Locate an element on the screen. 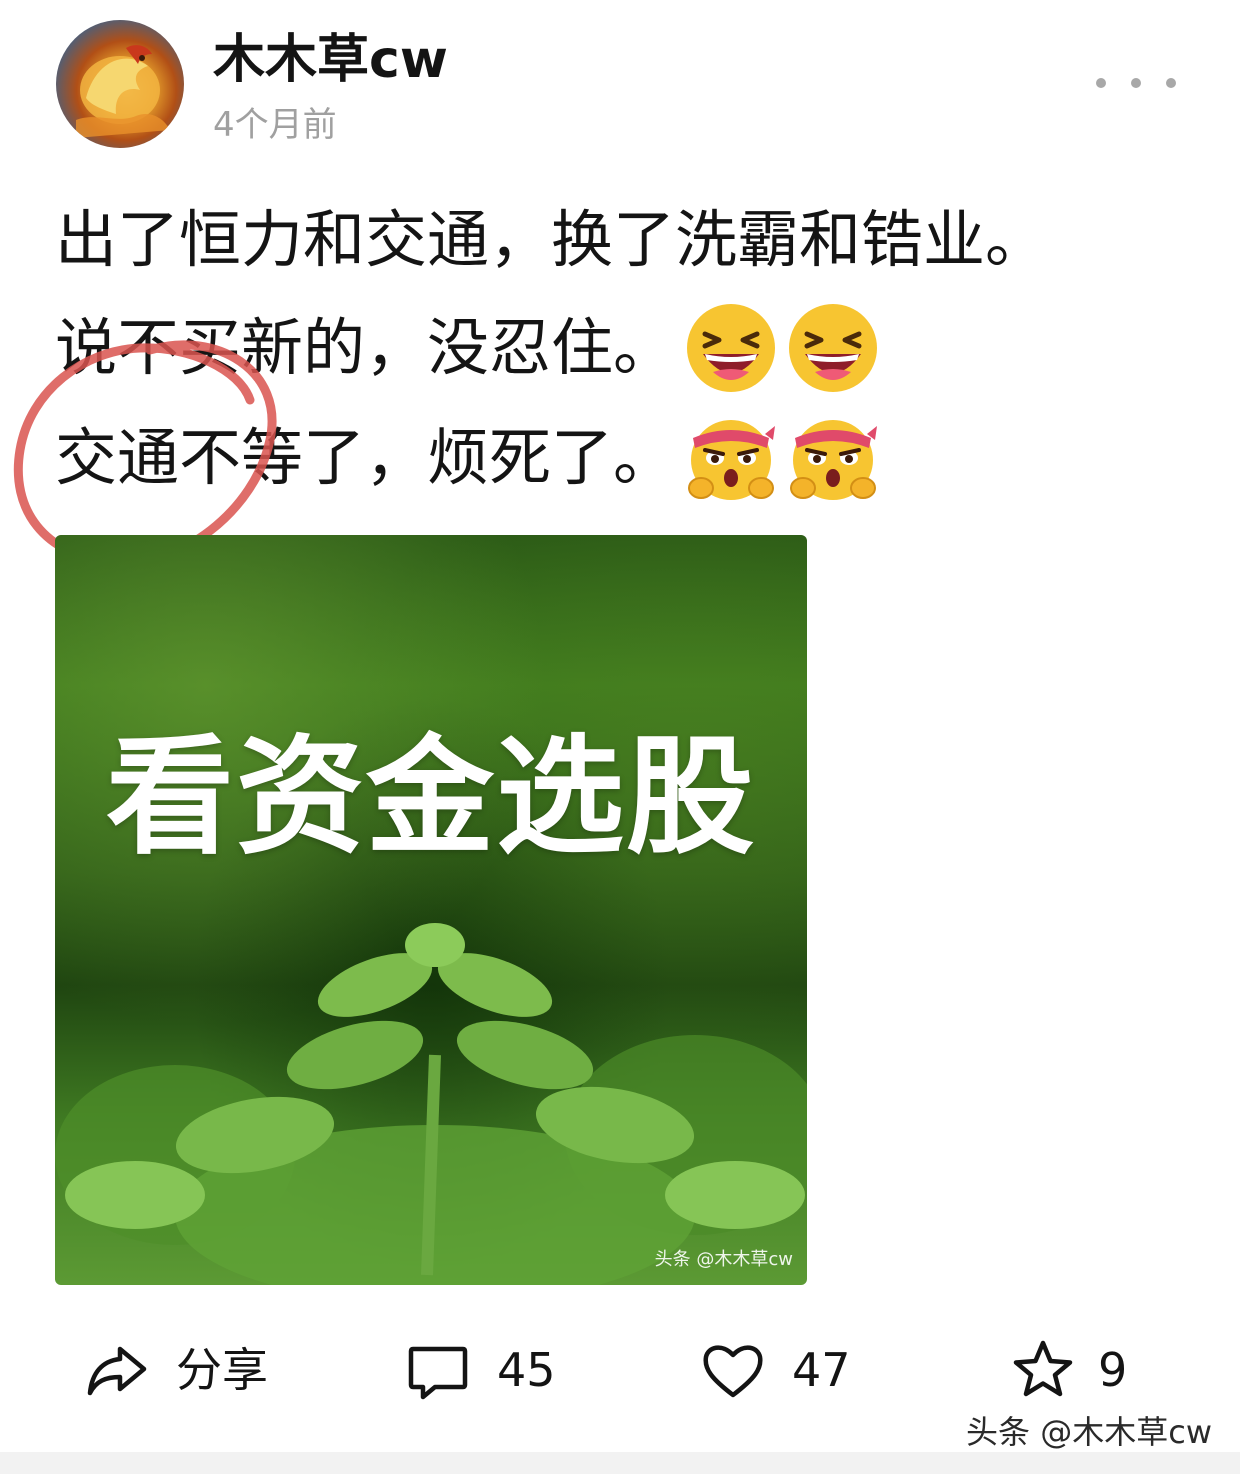  seedling-illustration is located at coordinates (431, 1104).